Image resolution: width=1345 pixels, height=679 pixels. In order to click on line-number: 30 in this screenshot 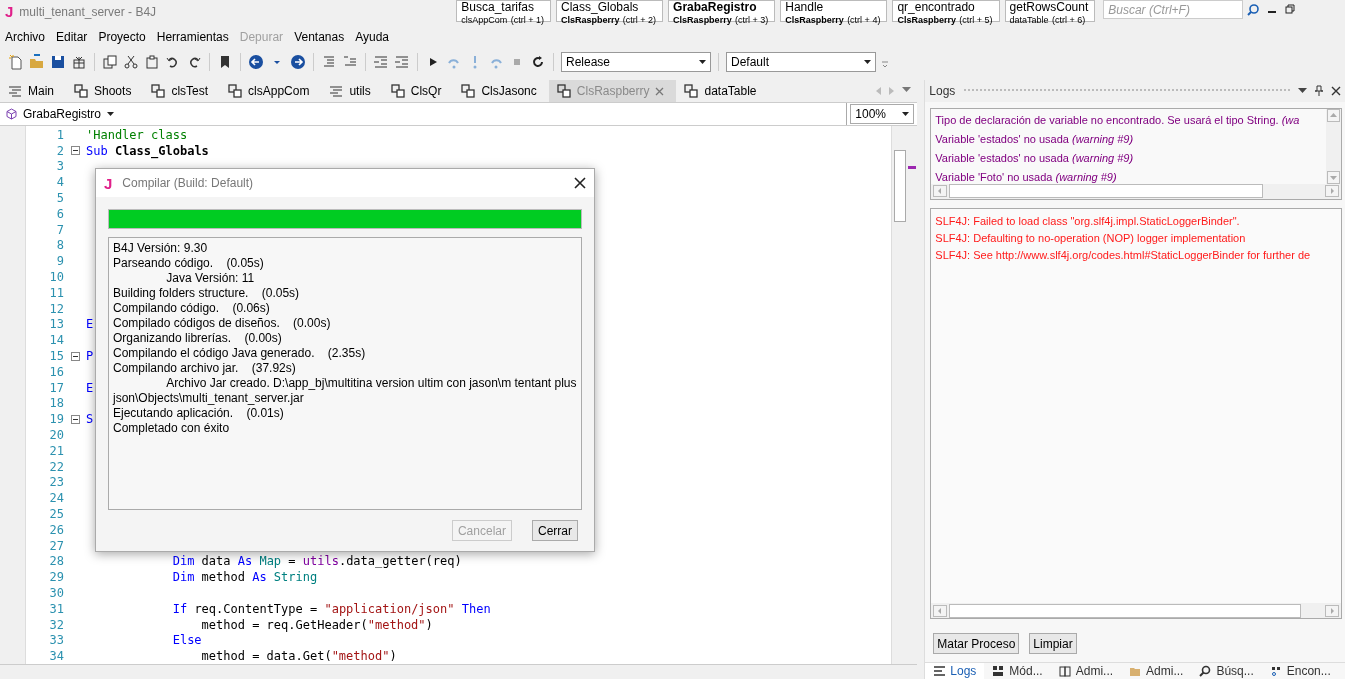, I will do `click(56, 593)`.